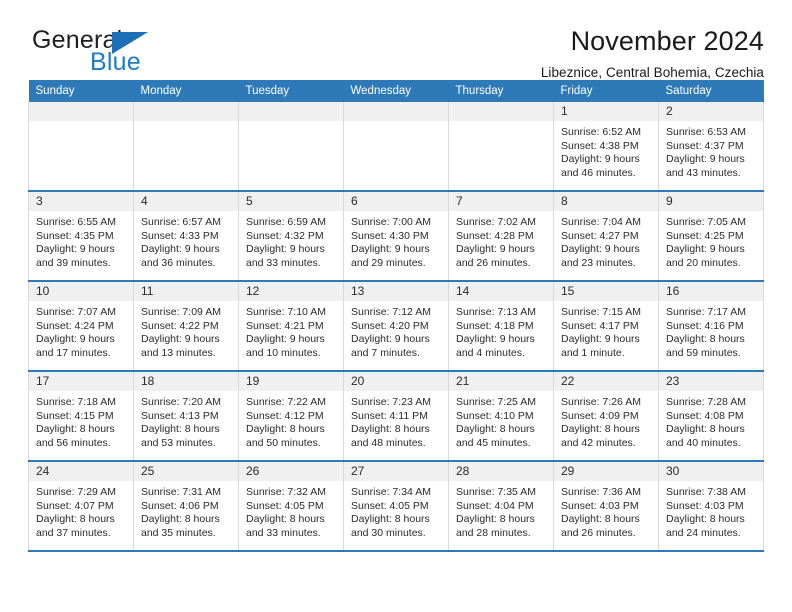  What do you see at coordinates (180, 325) in the screenshot?
I see `sunset-text: Sunset: 4:22 PM` at bounding box center [180, 325].